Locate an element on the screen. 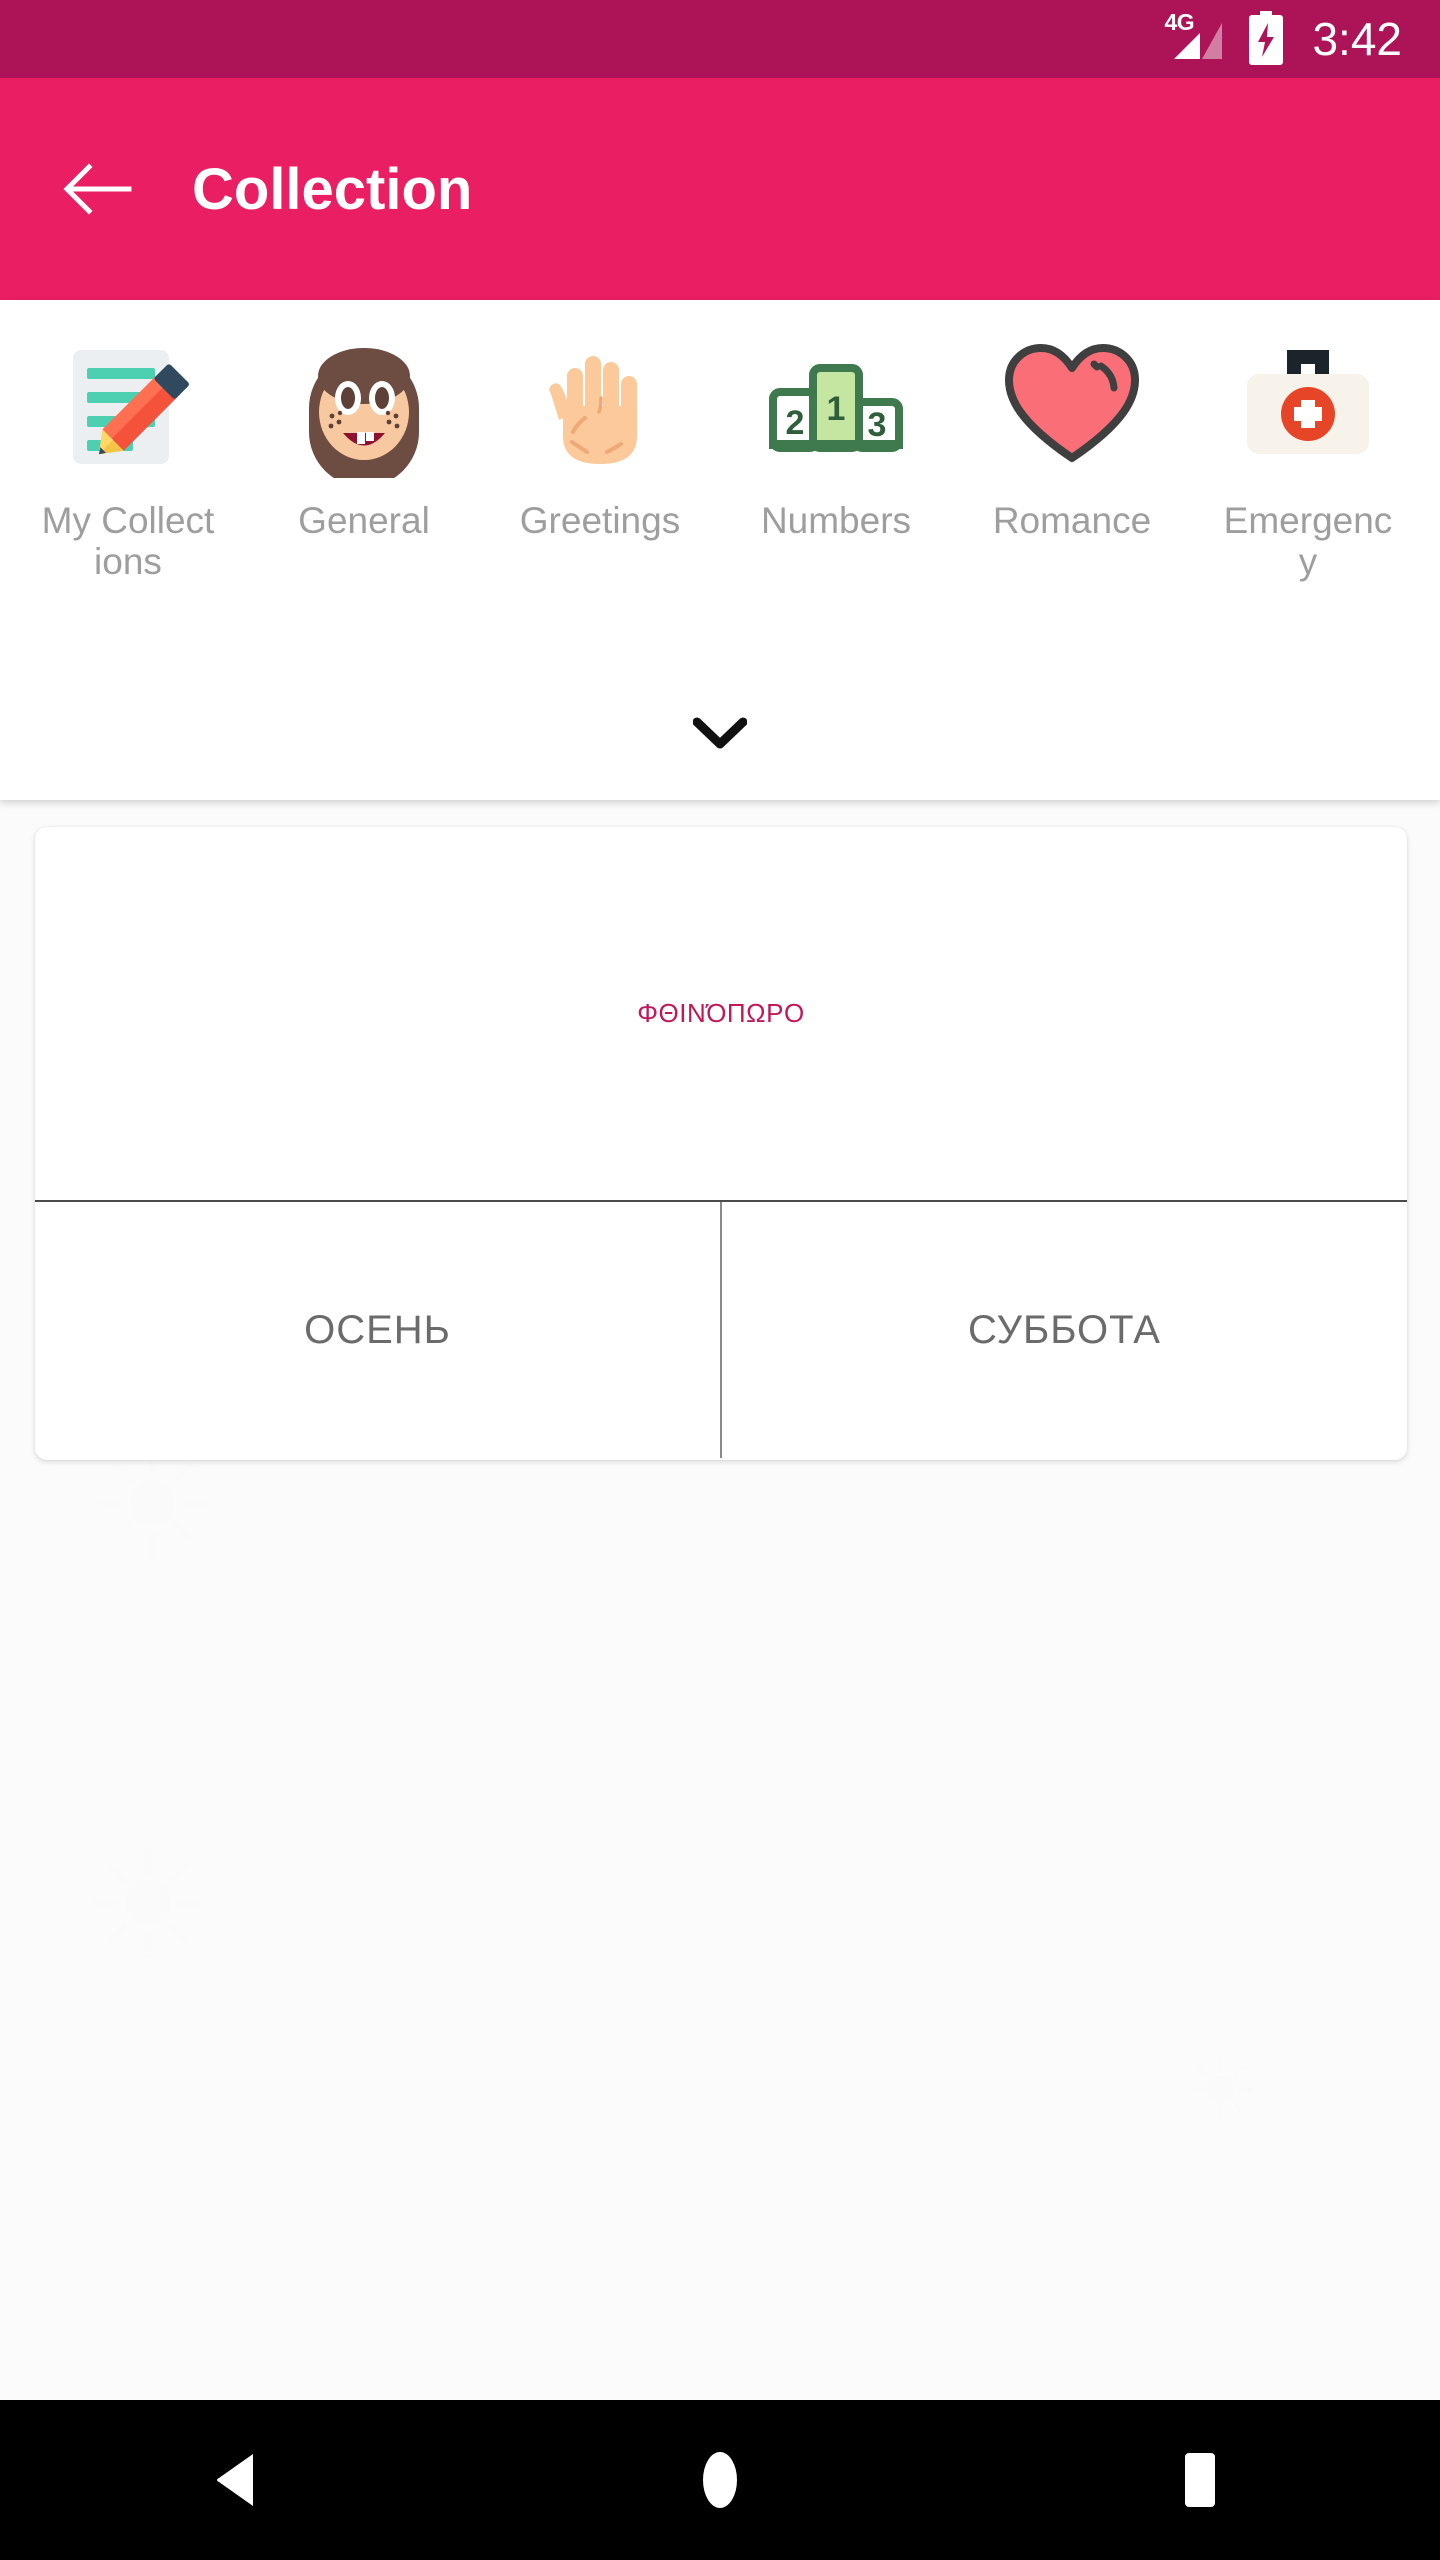 The width and height of the screenshot is (1440, 2560). status-bar: 4G 3:42 is located at coordinates (720, 39).